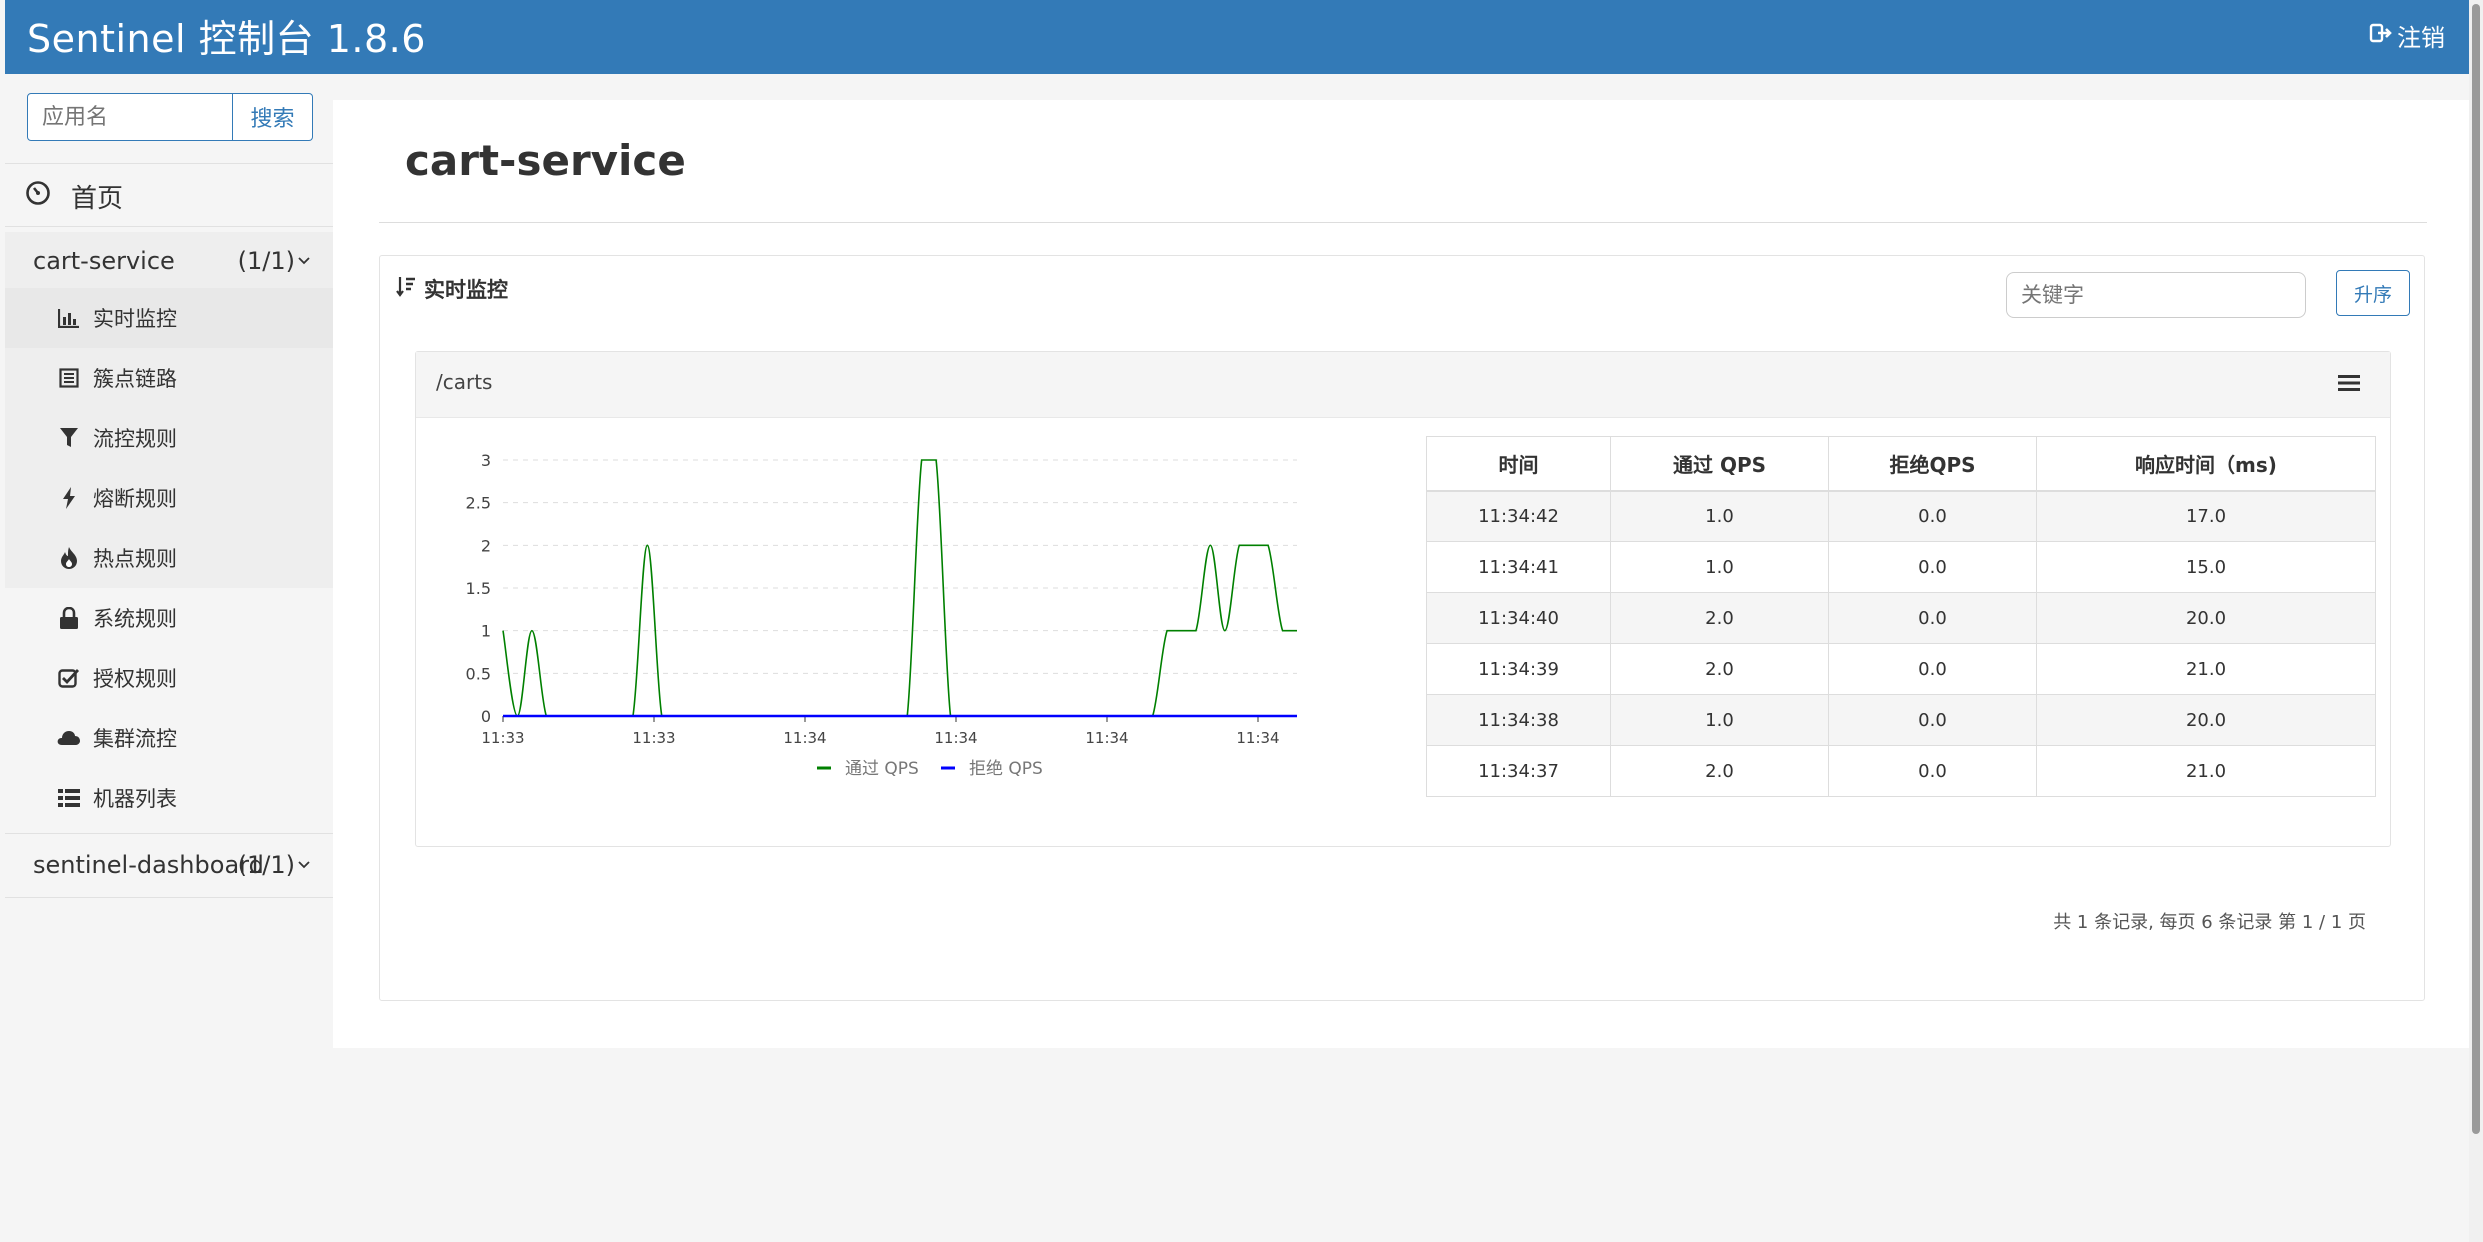  Describe the element at coordinates (1518, 669) in the screenshot. I see `cell-time: 11:34:39` at that location.